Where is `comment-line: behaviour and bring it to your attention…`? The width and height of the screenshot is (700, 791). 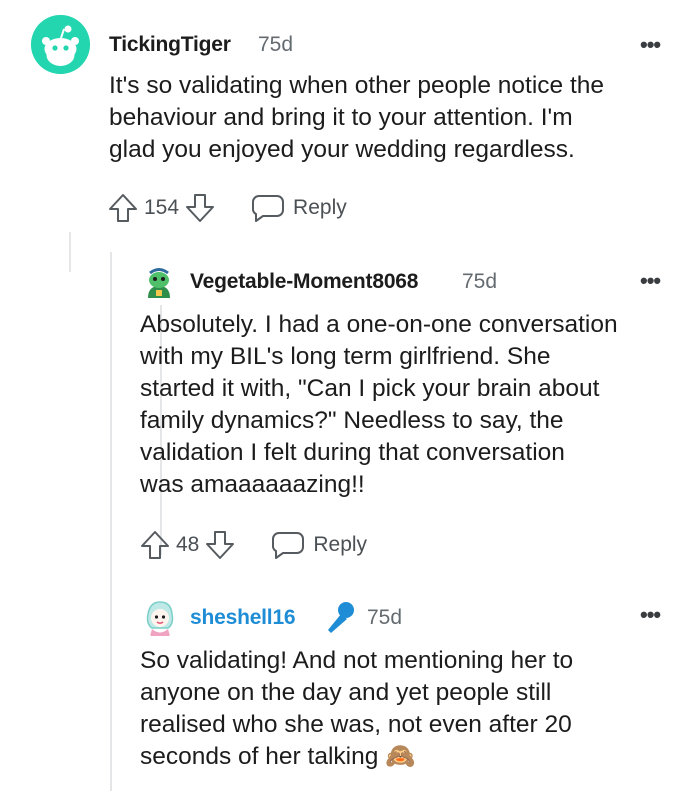
comment-line: behaviour and bring it to your attention… is located at coordinates (341, 117).